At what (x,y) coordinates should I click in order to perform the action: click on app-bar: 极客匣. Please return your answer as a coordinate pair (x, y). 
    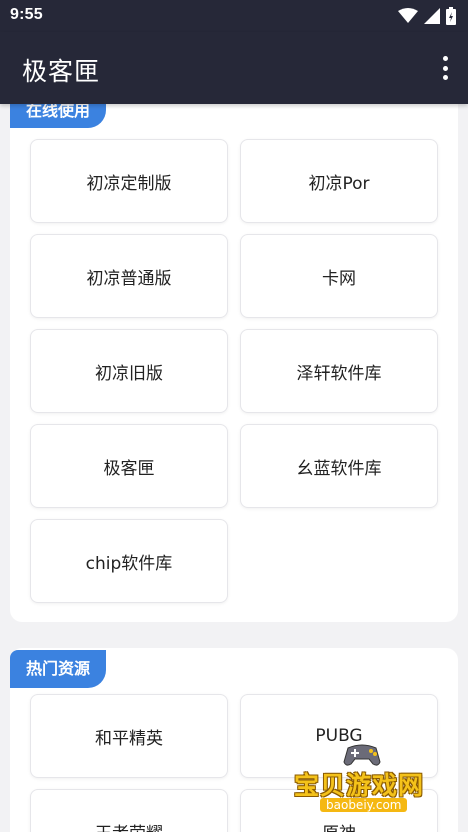
    Looking at the image, I should click on (234, 68).